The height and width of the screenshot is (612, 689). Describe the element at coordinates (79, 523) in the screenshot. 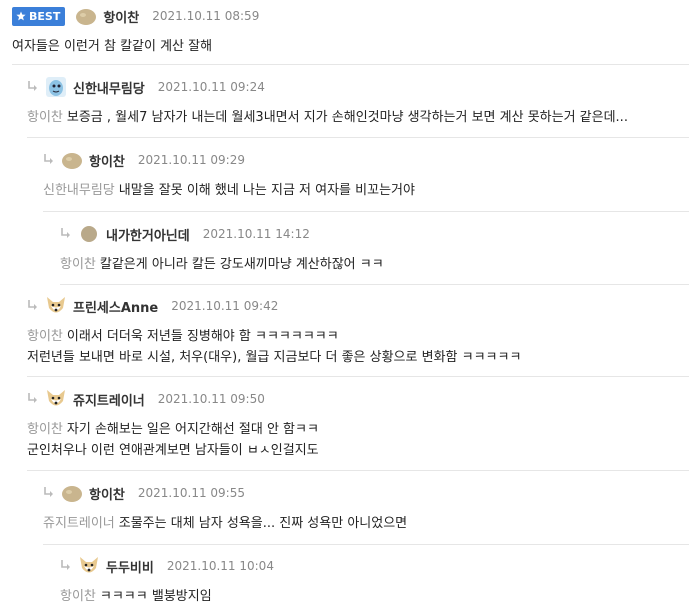

I see `mention-link: 쥬지트레이너` at that location.